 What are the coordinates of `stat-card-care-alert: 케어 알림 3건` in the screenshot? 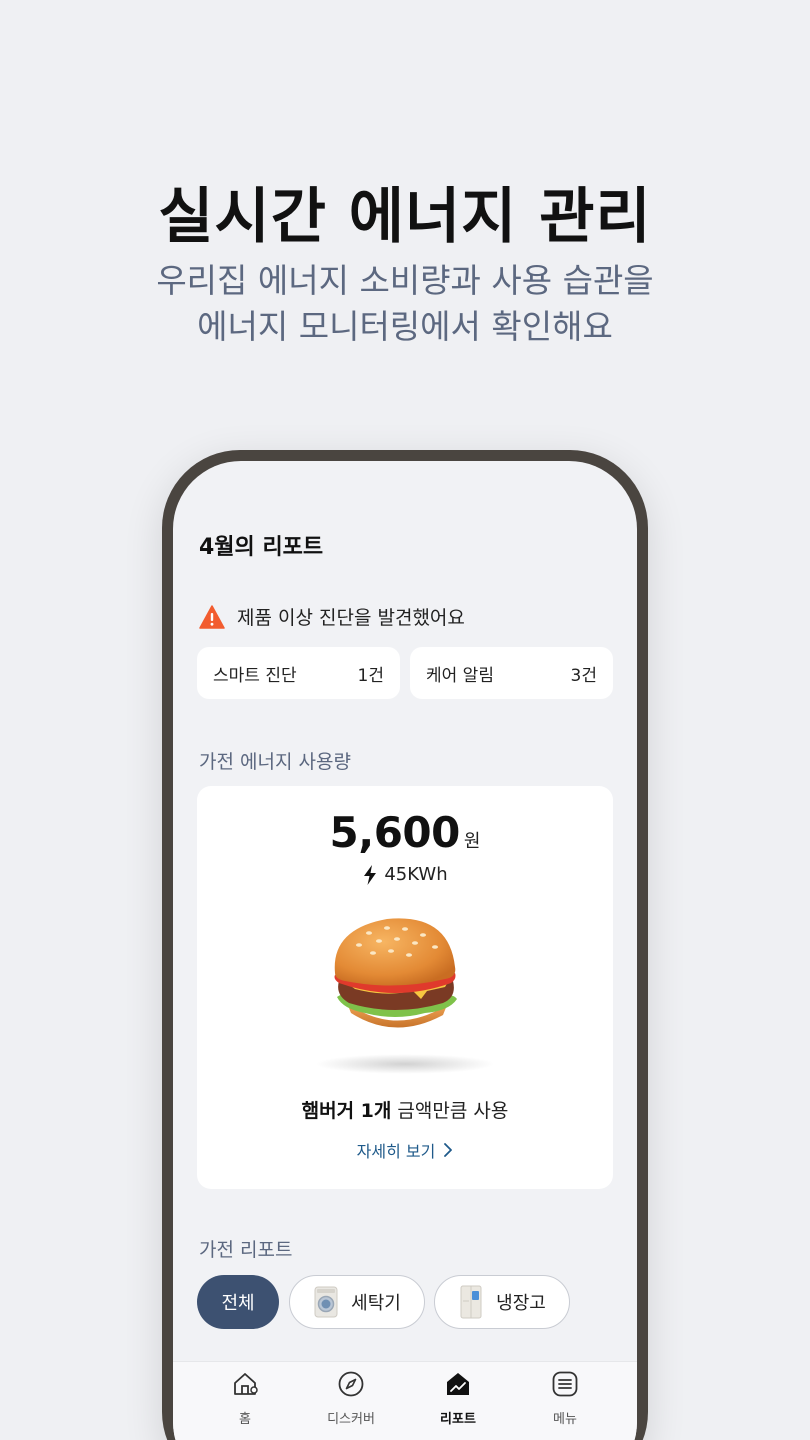 It's located at (511, 673).